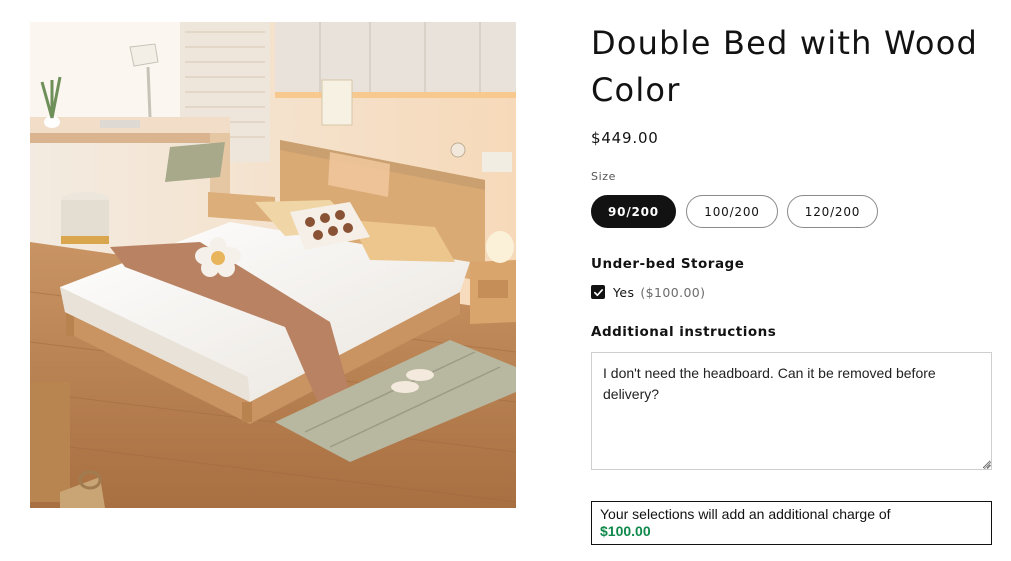 The height and width of the screenshot is (561, 1011). Describe the element at coordinates (832, 211) in the screenshot. I see `size-option-120-200: 120/200` at that location.